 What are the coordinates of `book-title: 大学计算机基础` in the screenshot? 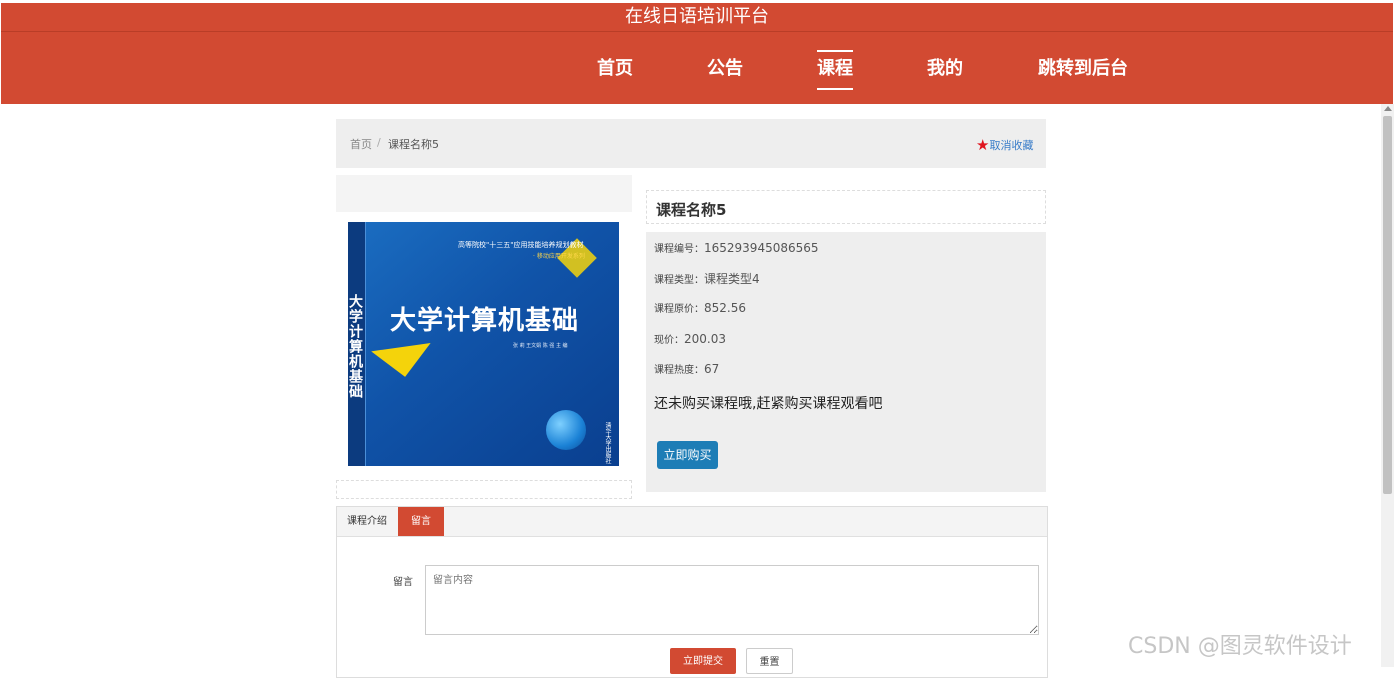 It's located at (485, 321).